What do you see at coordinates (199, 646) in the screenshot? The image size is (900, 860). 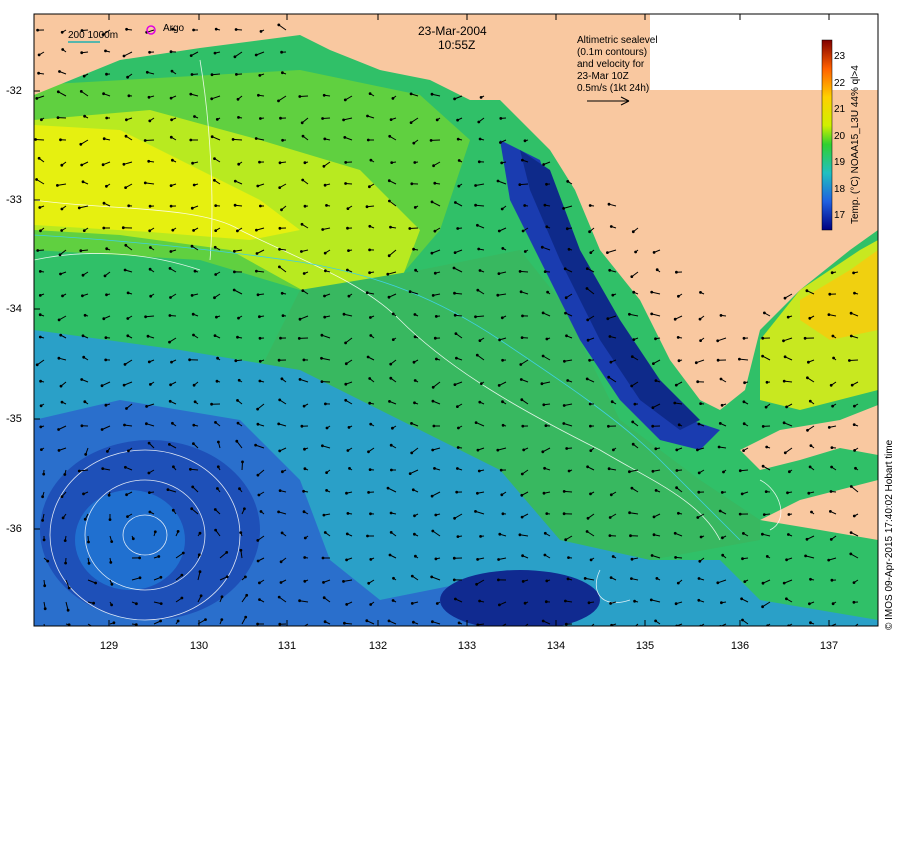 I see `x-tick-label: 130` at bounding box center [199, 646].